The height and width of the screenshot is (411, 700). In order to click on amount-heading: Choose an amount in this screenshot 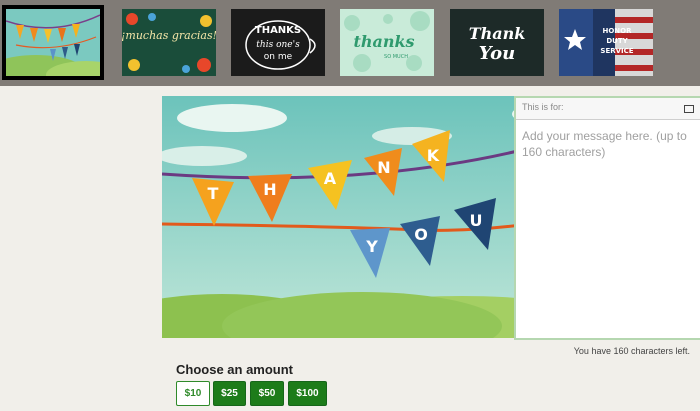, I will do `click(235, 369)`.